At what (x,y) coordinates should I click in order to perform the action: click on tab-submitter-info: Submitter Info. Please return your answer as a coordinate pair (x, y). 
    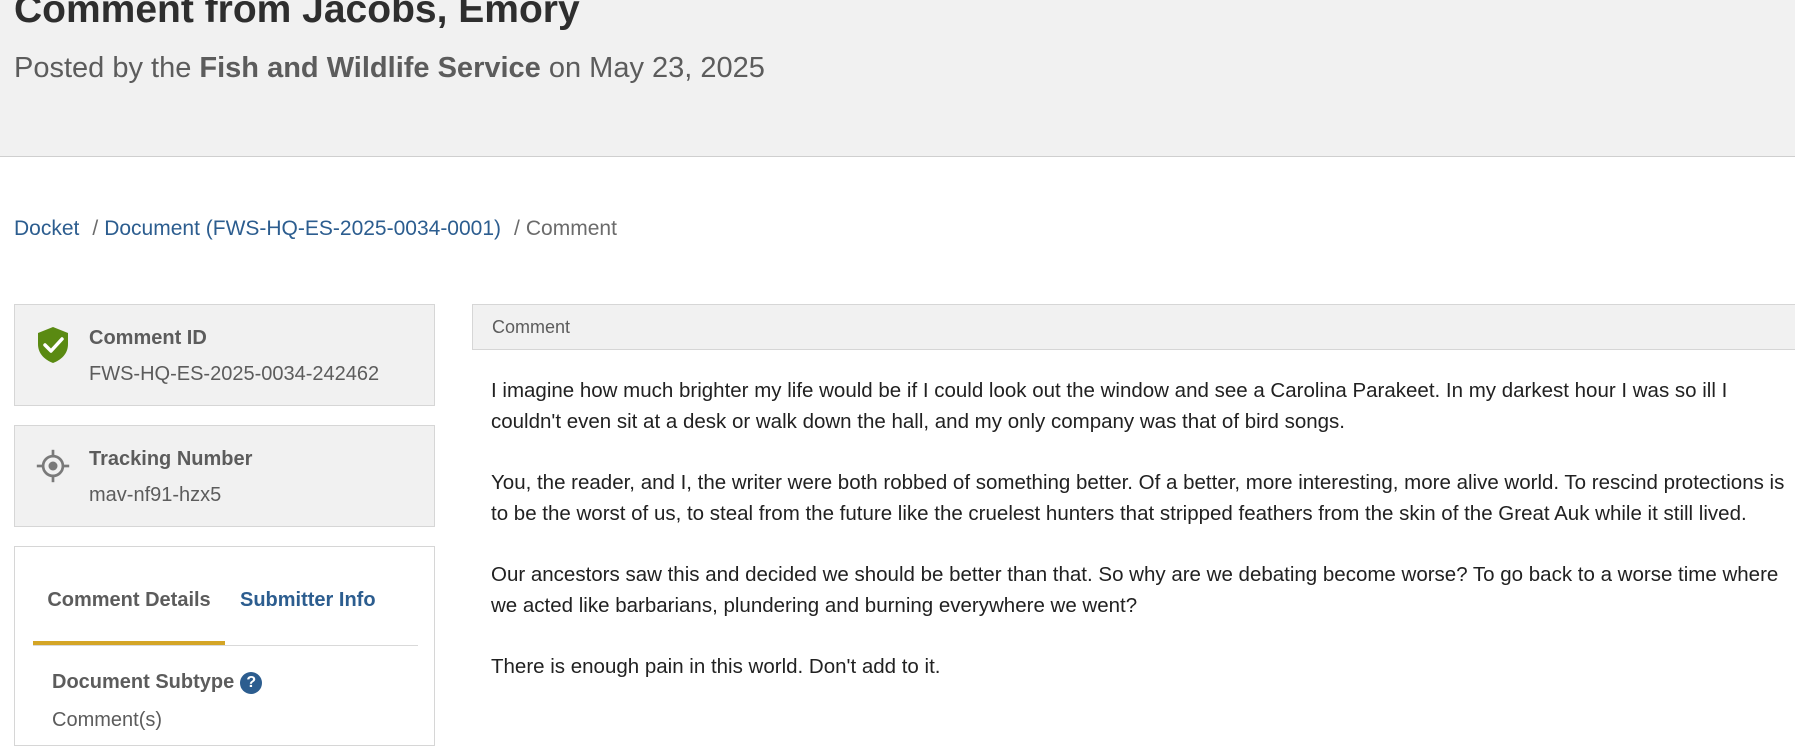
    Looking at the image, I should click on (308, 596).